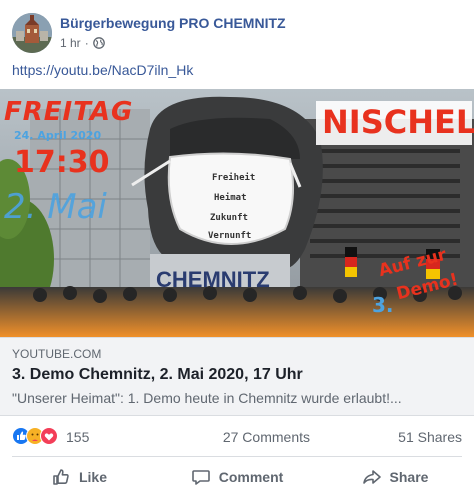  What do you see at coordinates (200, 477) in the screenshot?
I see `comment-icon` at bounding box center [200, 477].